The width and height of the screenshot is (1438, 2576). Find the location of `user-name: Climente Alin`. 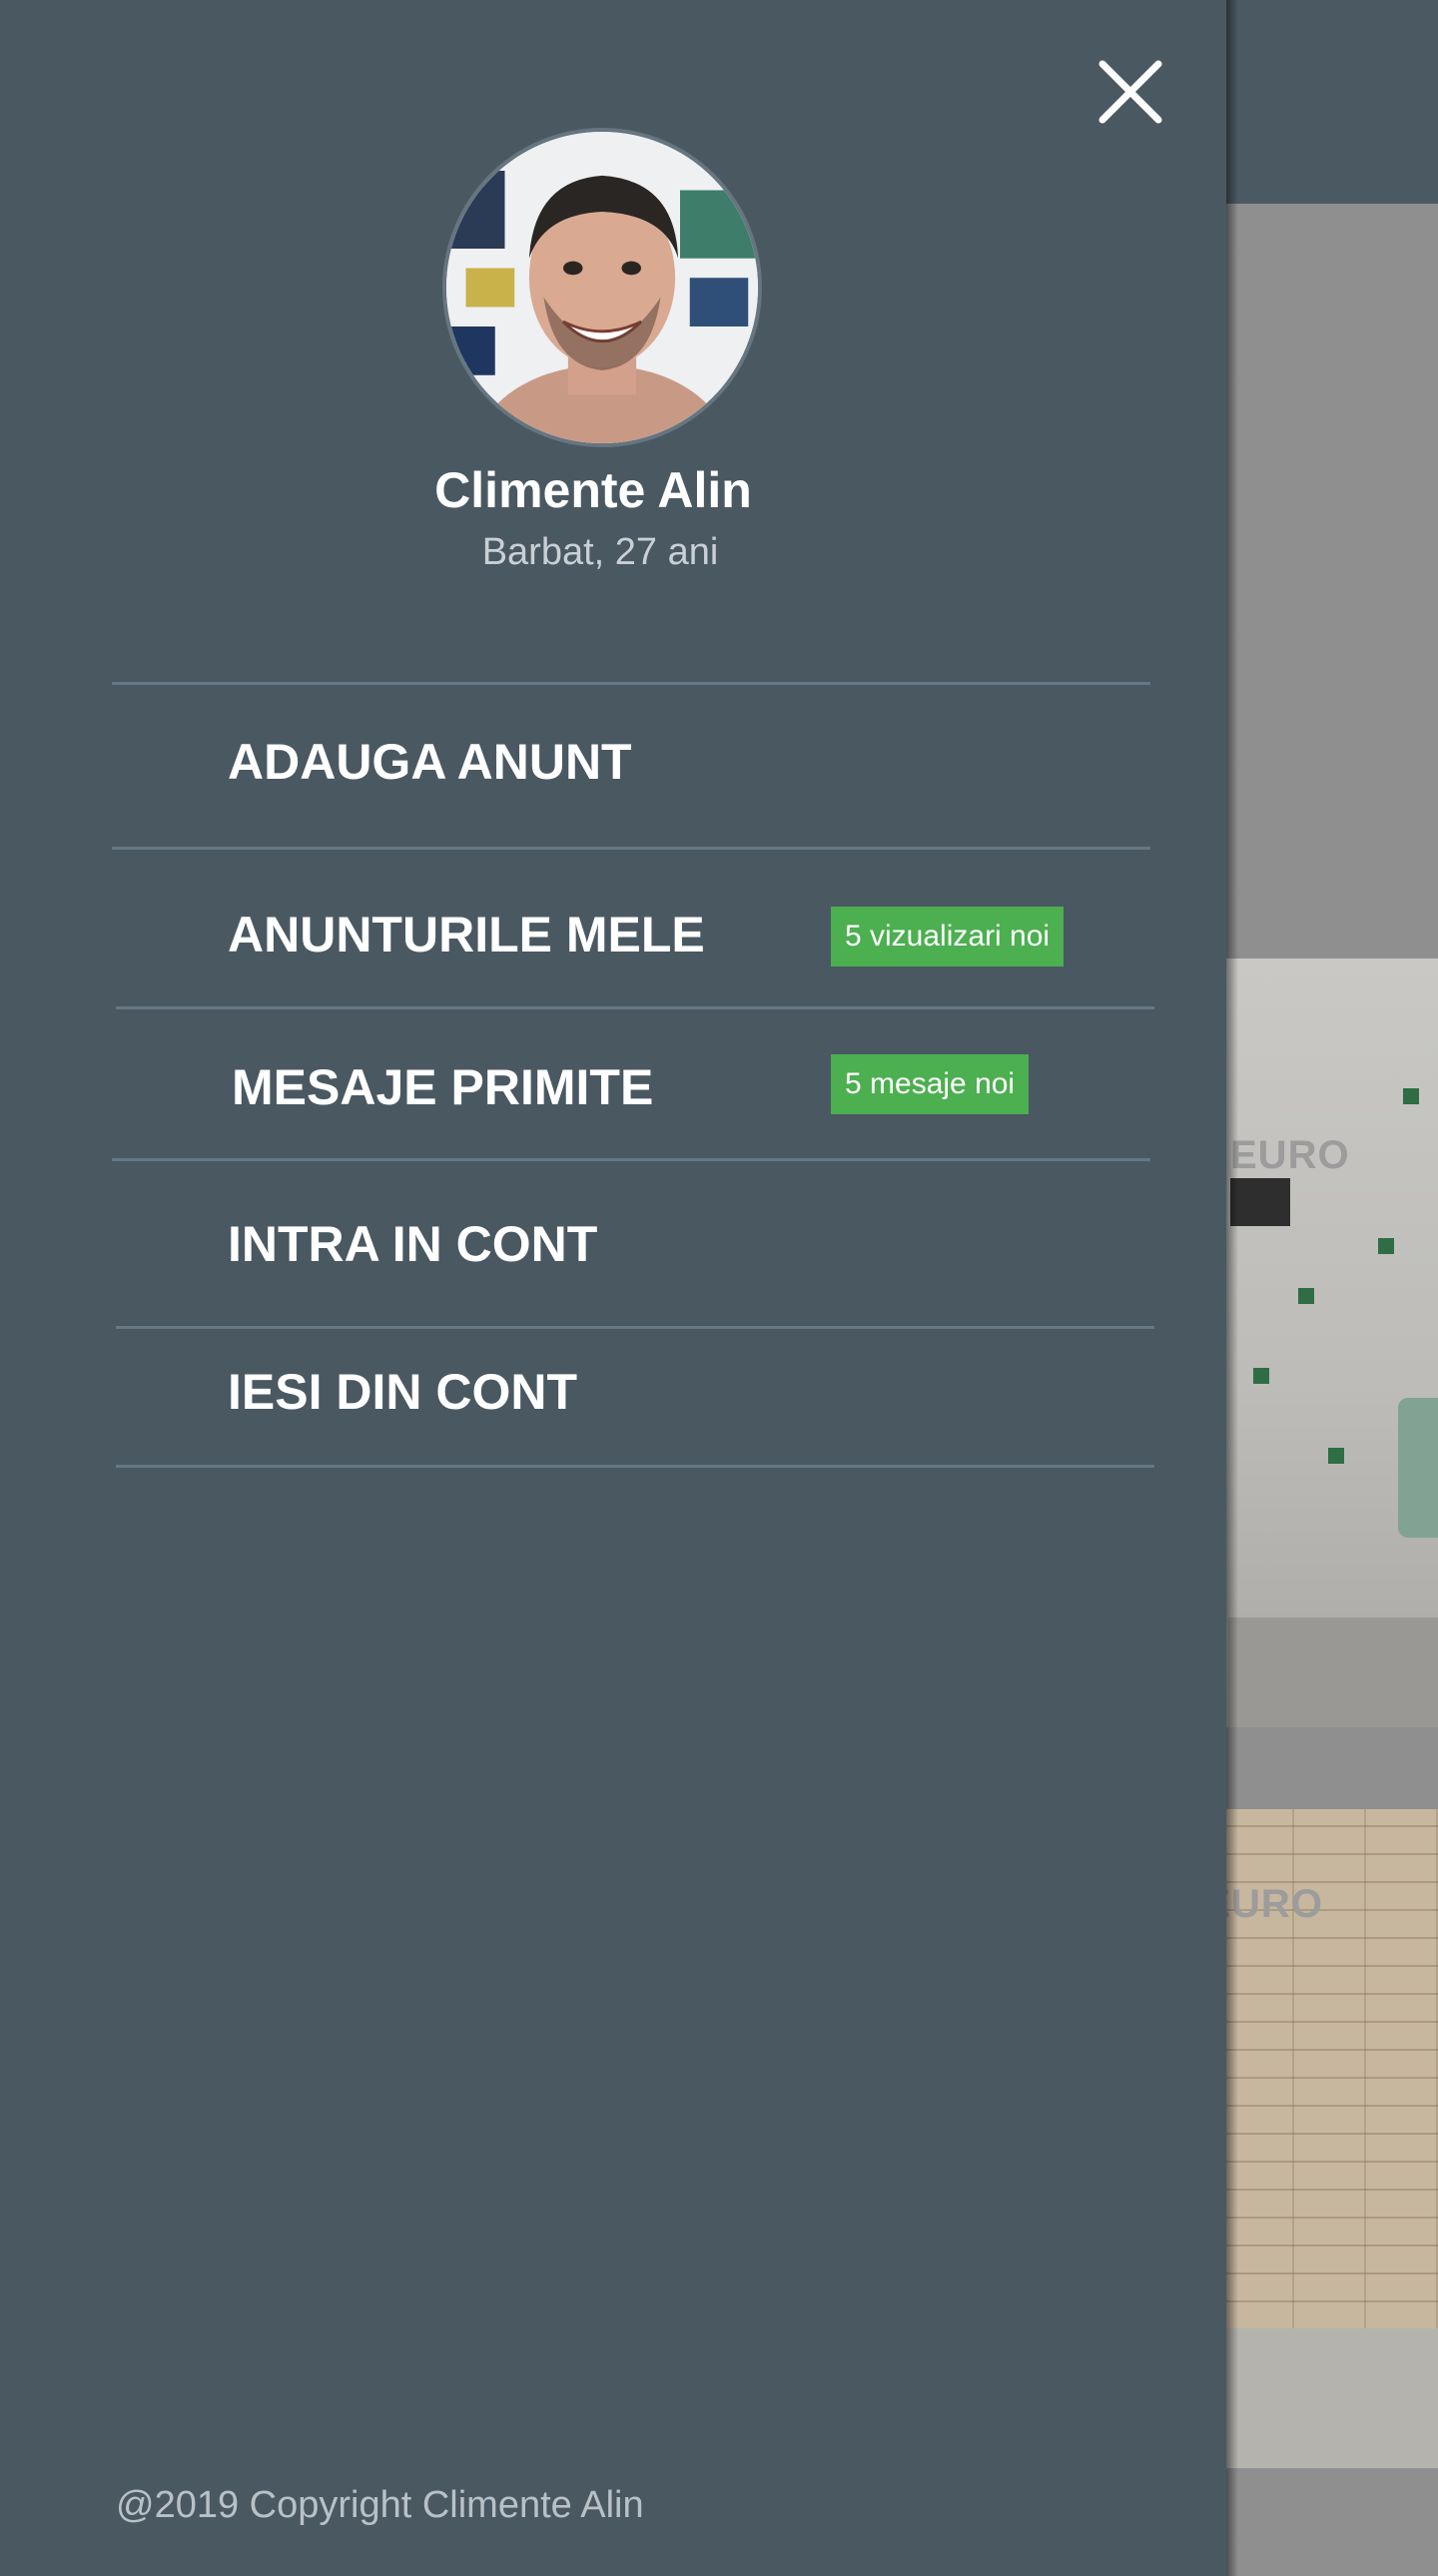

user-name: Climente Alin is located at coordinates (593, 490).